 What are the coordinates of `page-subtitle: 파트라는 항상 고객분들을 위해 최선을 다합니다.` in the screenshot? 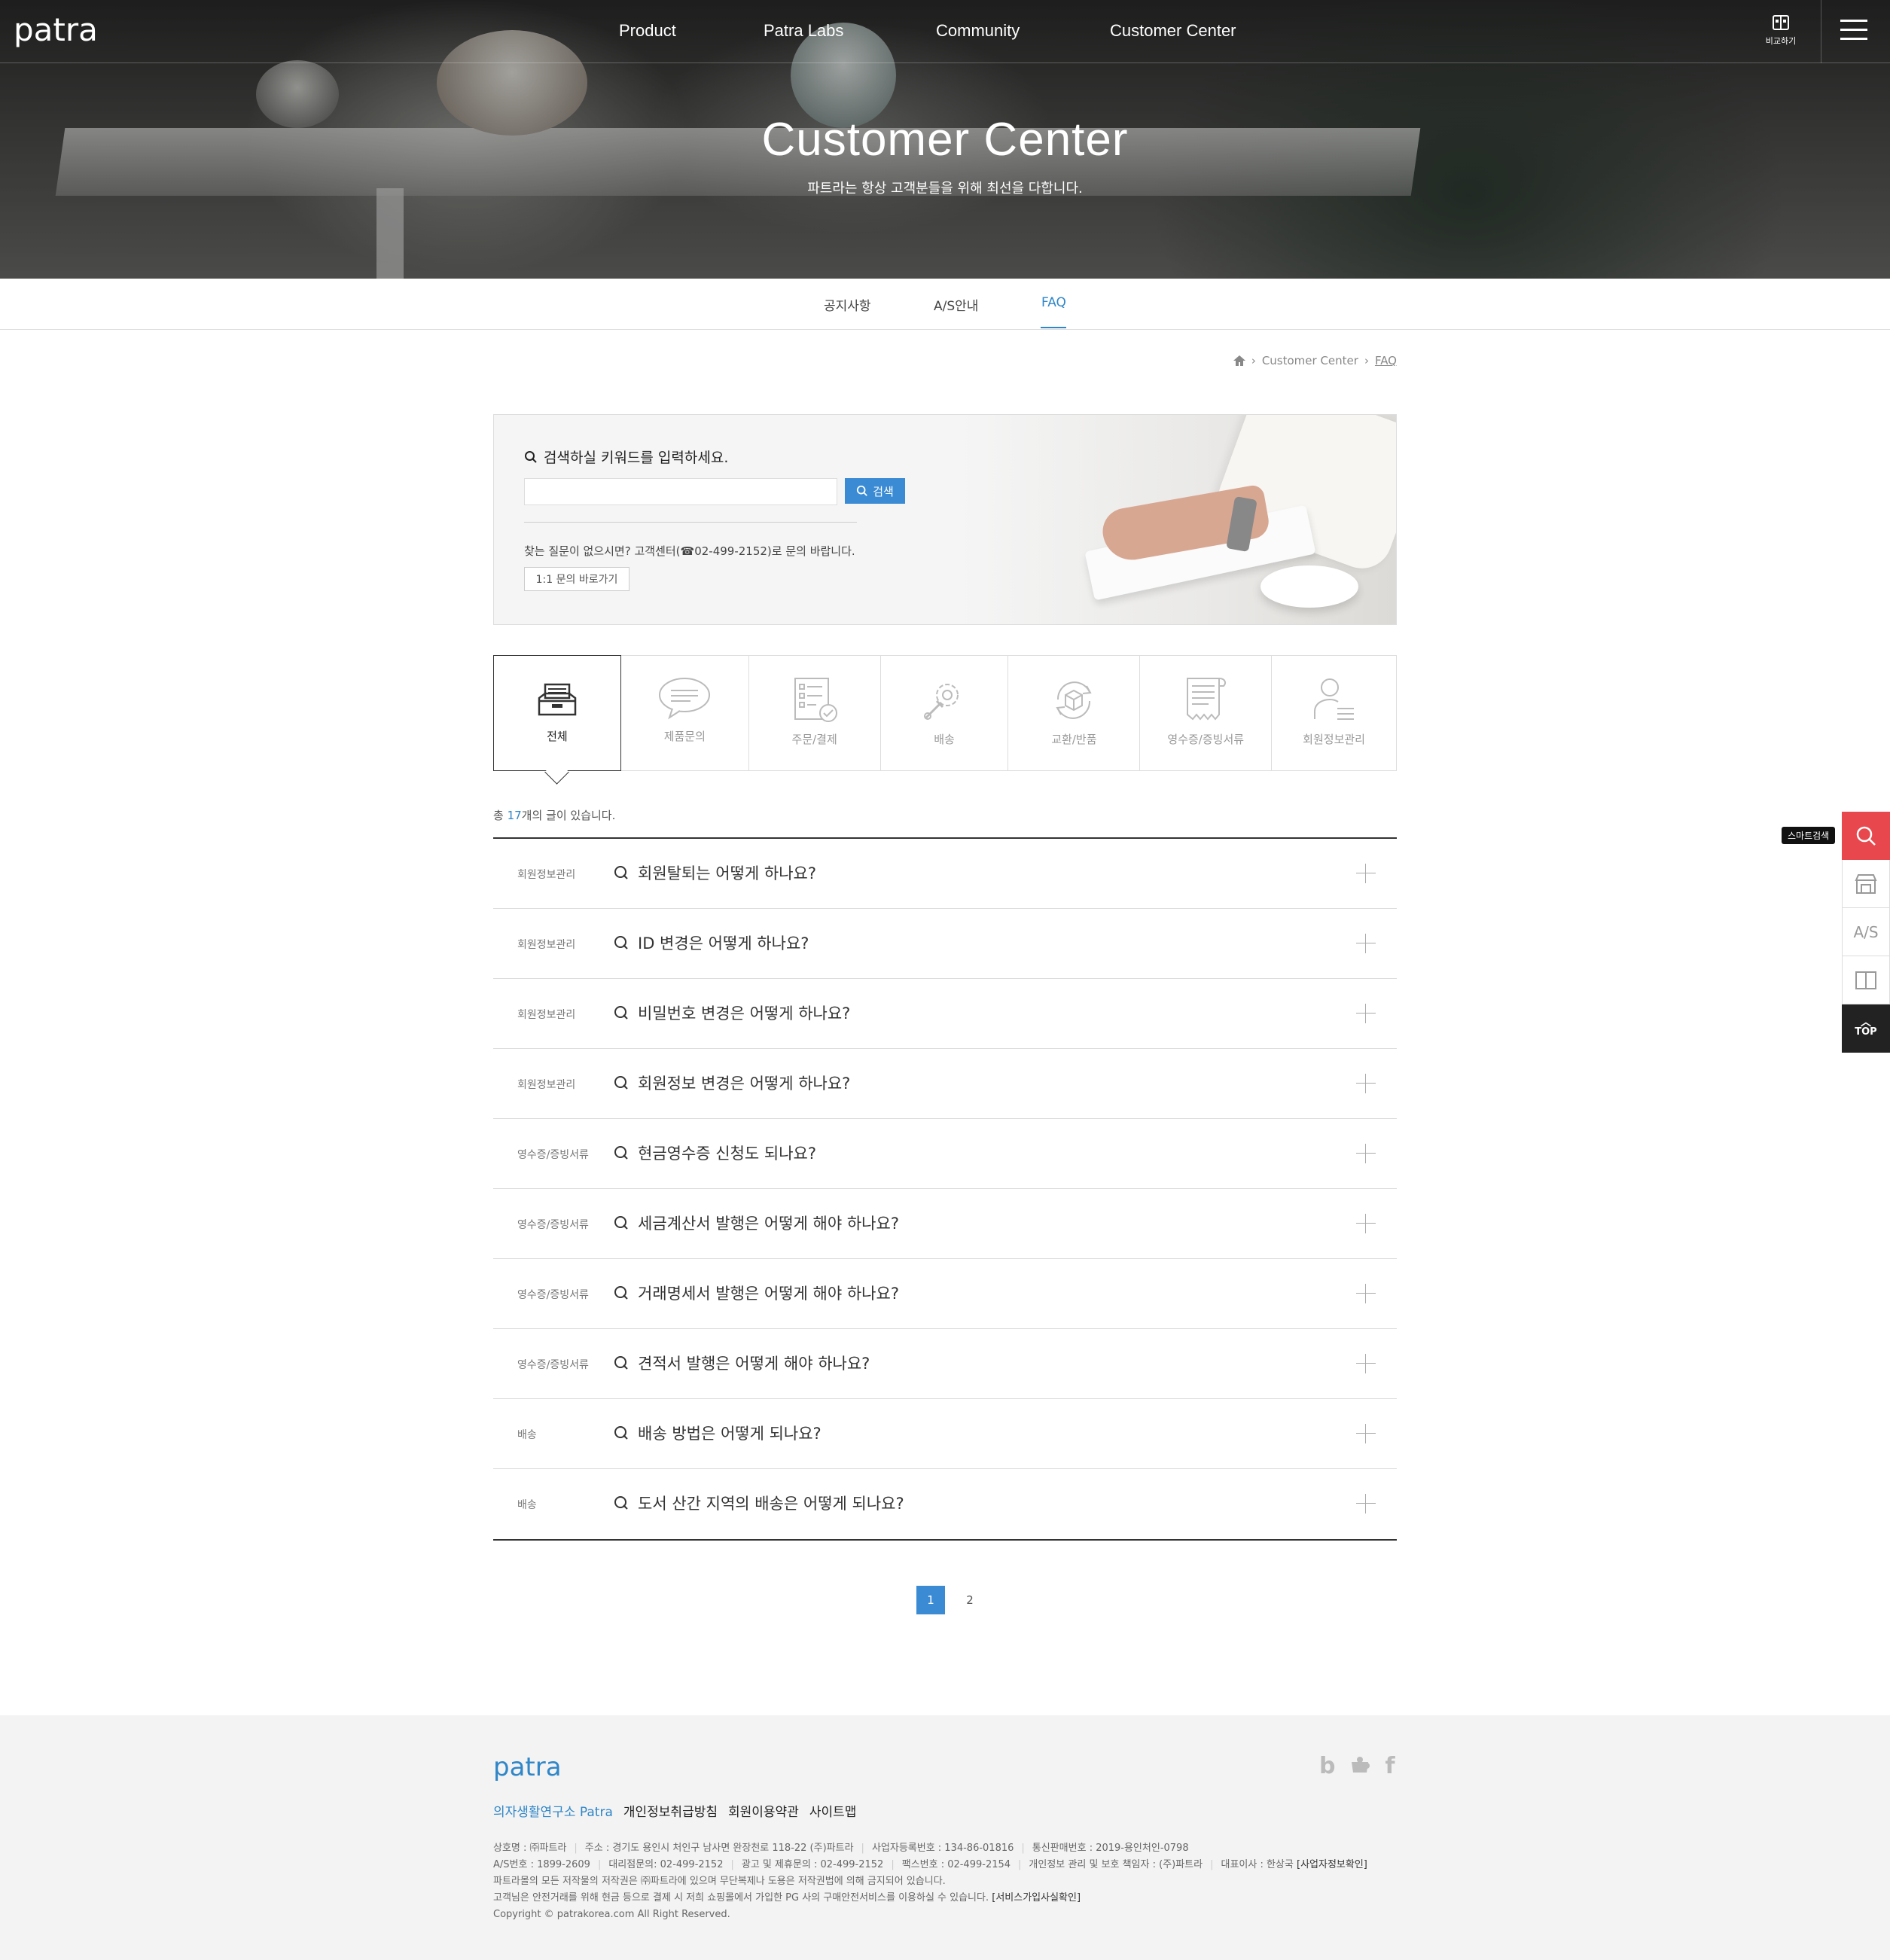 It's located at (945, 189).